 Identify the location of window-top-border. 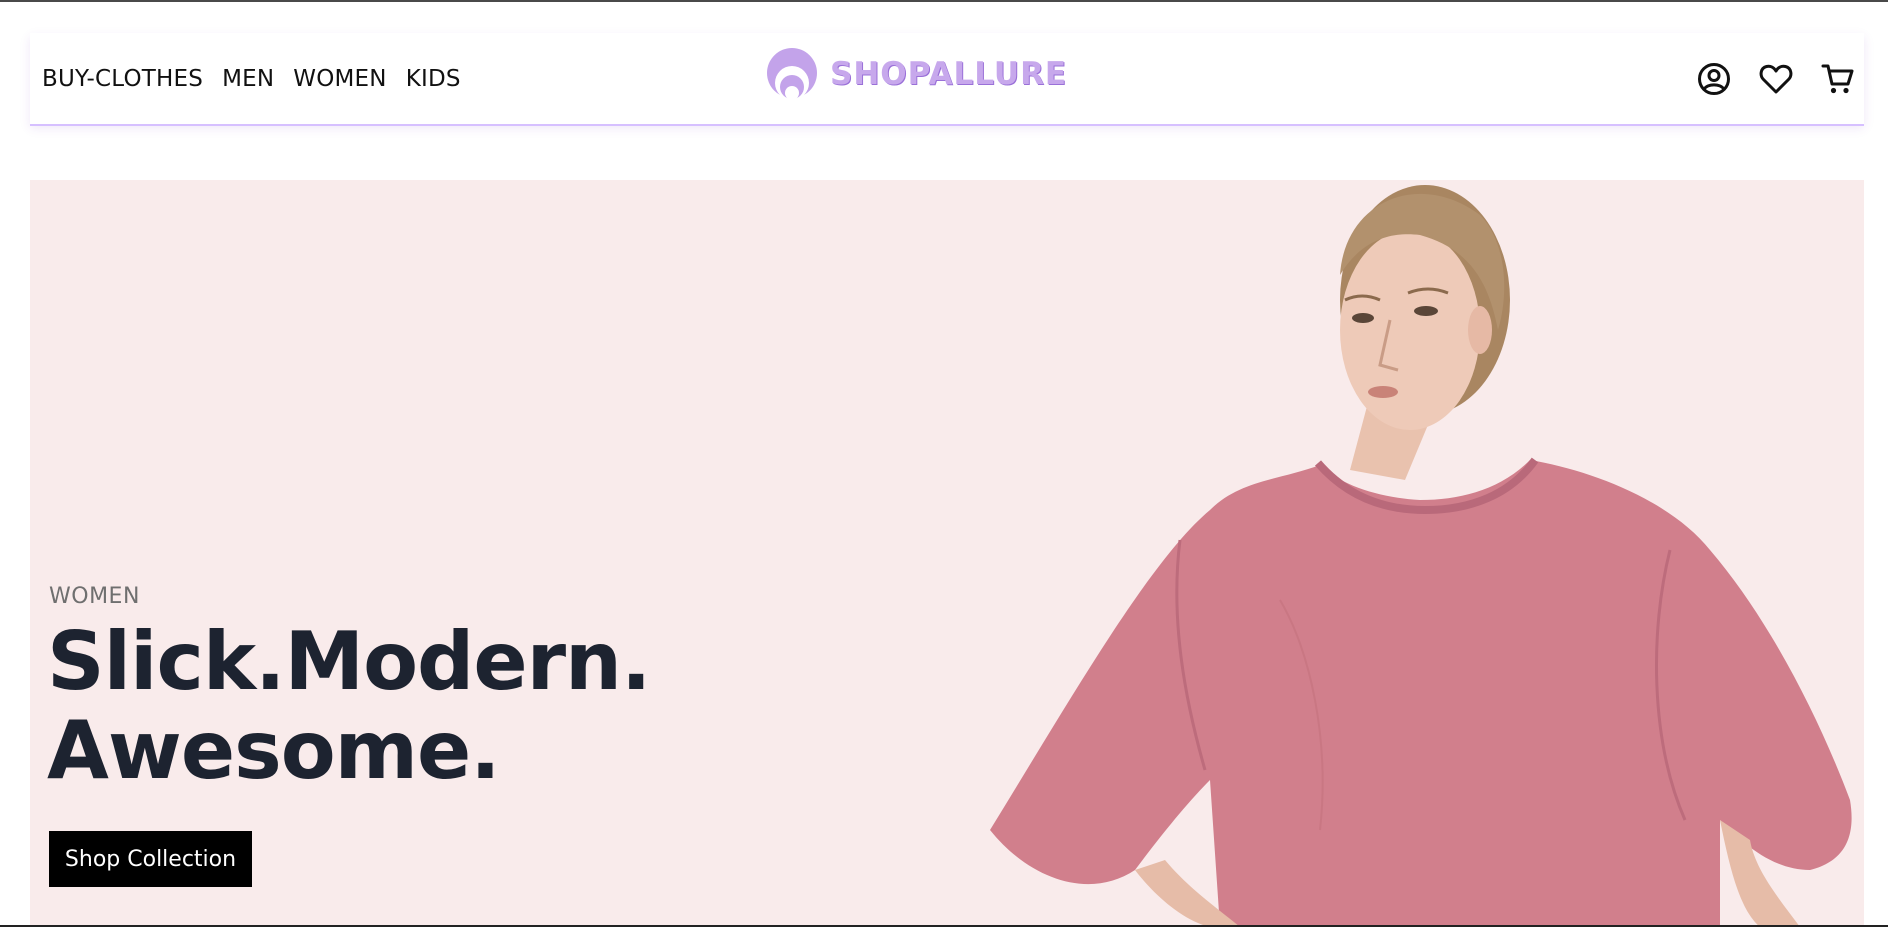
(944, 1).